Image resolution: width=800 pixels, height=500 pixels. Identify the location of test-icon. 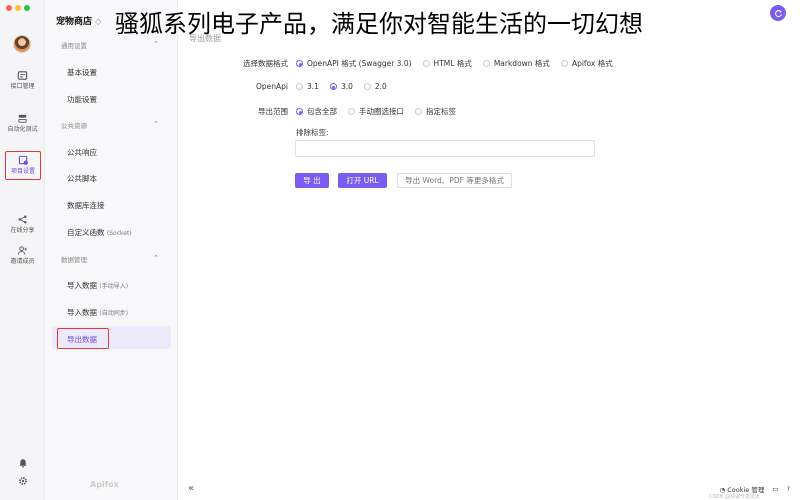
(22, 118).